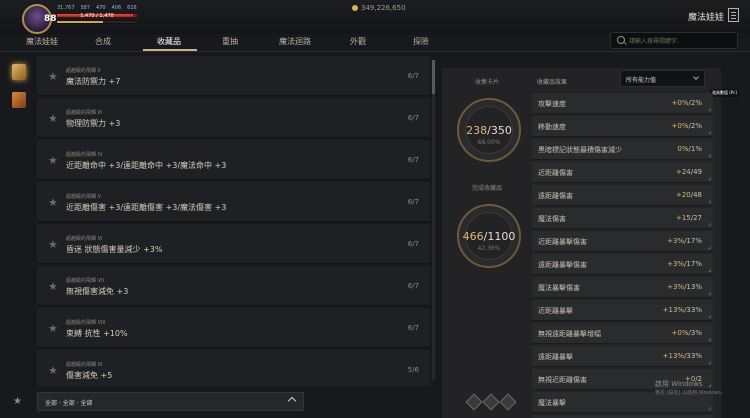 The image size is (750, 418). I want to click on coin-icon, so click(355, 8).